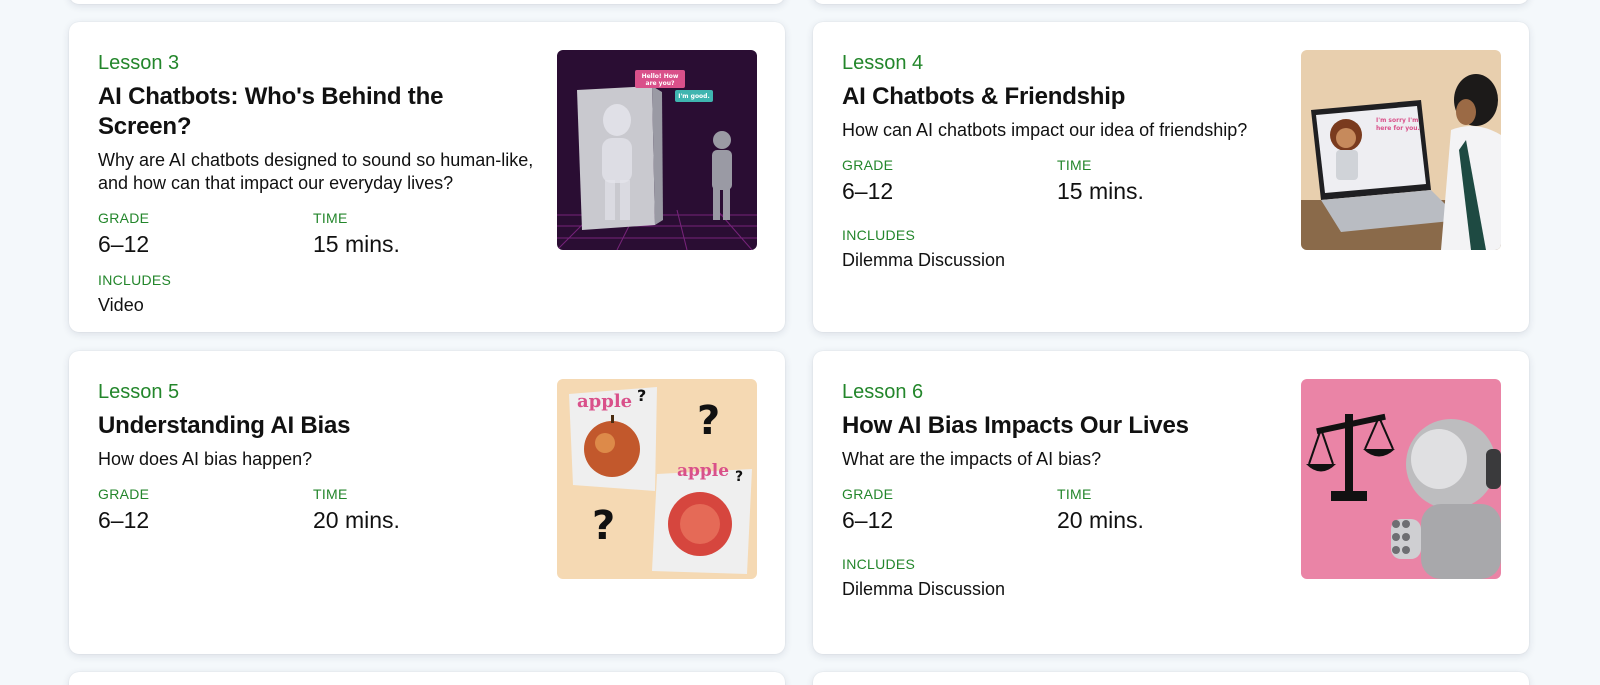 The image size is (1600, 685). What do you see at coordinates (660, 83) in the screenshot?
I see `svg-text: are you?` at bounding box center [660, 83].